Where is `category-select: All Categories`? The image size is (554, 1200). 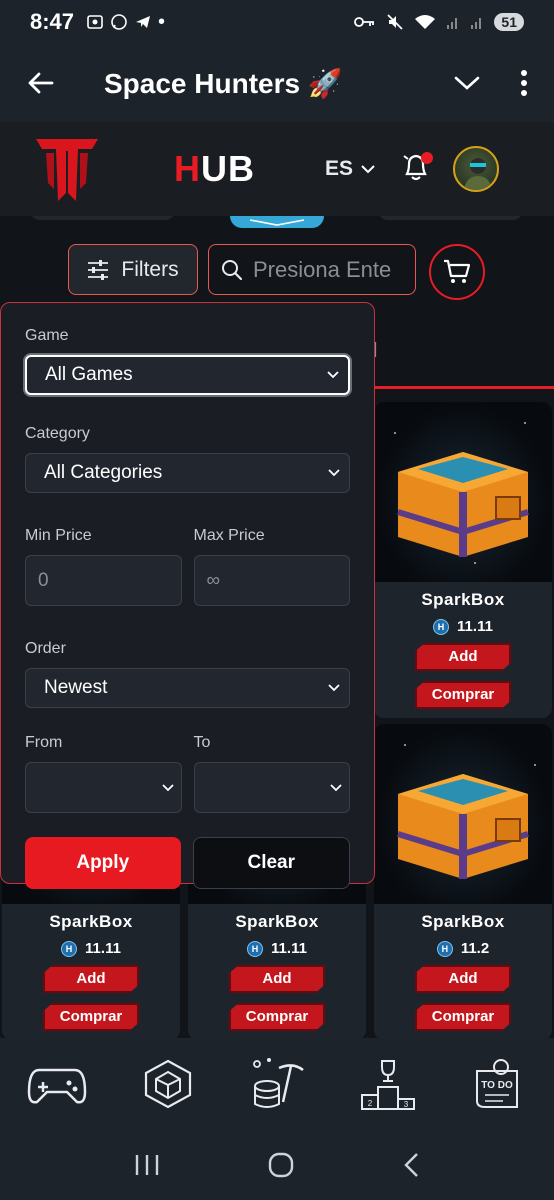 category-select: All Categories is located at coordinates (187, 473).